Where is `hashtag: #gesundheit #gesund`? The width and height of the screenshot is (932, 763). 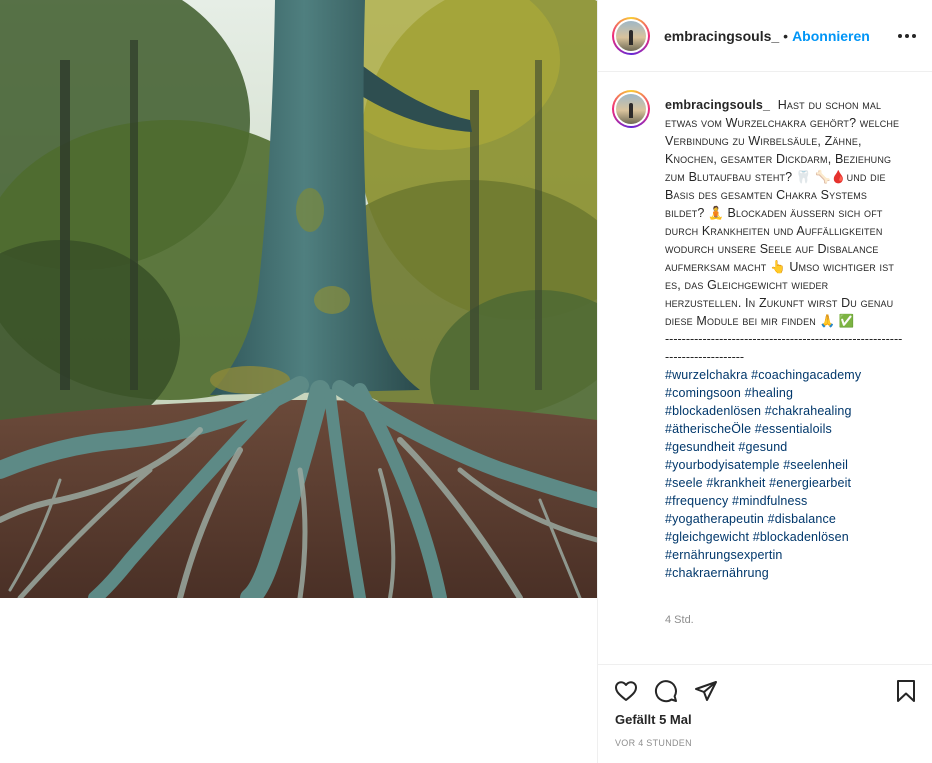
hashtag: #gesundheit #gesund is located at coordinates (784, 447).